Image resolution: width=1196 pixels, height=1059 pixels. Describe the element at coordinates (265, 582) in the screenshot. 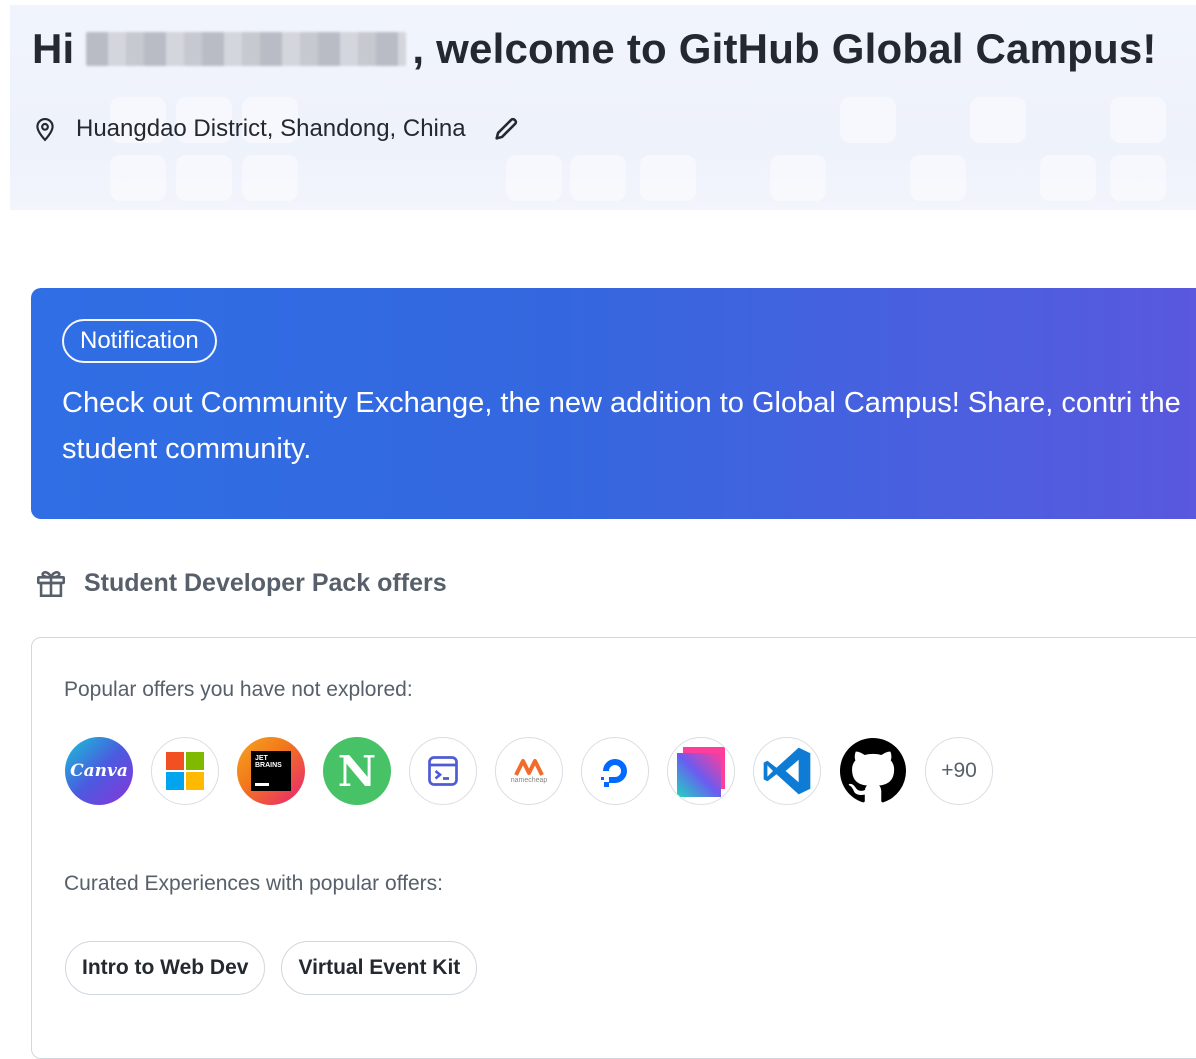

I see `section-title: Student Developer Pack offers` at that location.